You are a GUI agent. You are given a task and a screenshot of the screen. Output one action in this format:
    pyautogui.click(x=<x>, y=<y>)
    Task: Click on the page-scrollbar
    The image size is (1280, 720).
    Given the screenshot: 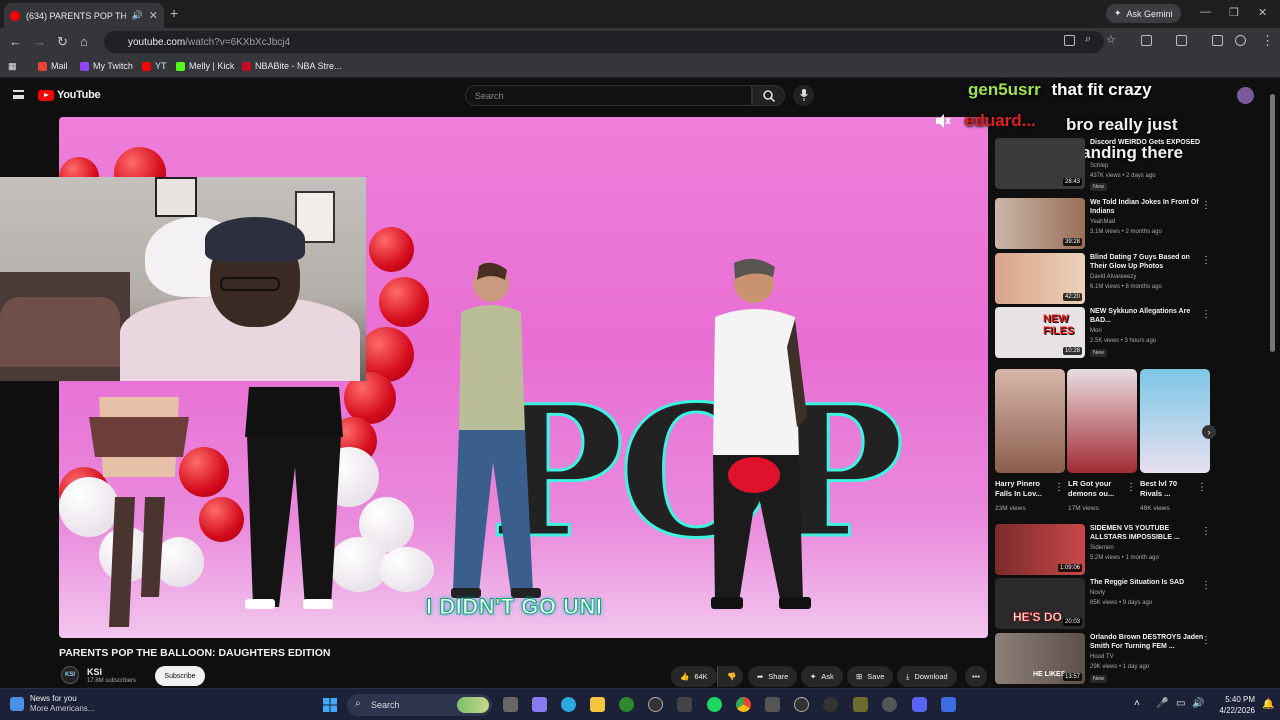 What is the action you would take?
    pyautogui.click(x=1272, y=223)
    